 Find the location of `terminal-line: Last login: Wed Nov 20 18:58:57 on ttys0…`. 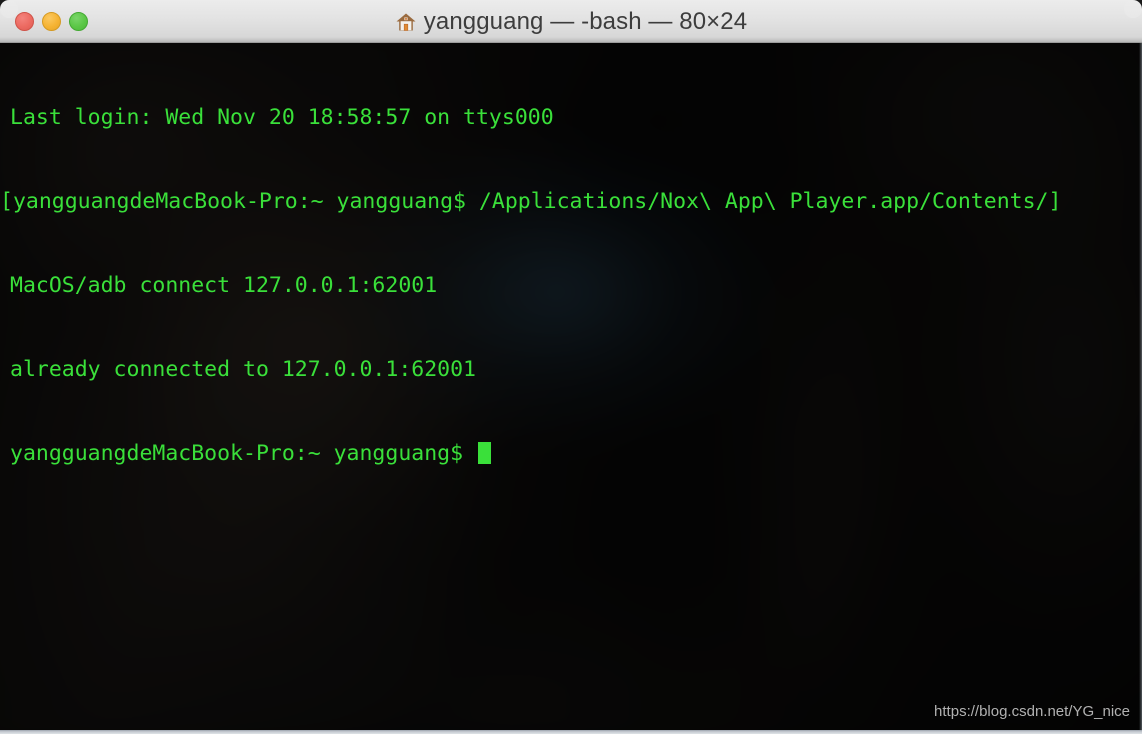

terminal-line: Last login: Wed Nov 20 18:58:57 on ttys0… is located at coordinates (282, 117).